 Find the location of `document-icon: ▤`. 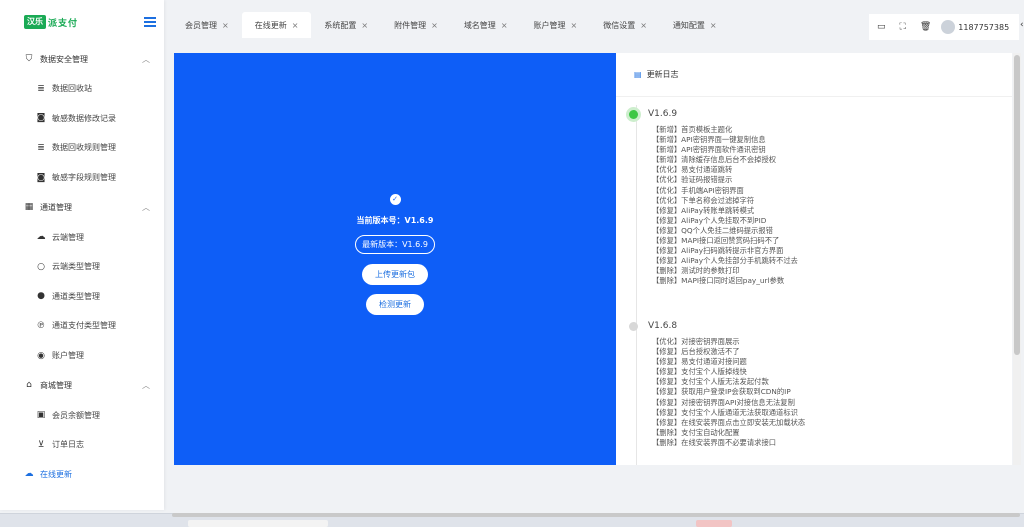

document-icon: ▤ is located at coordinates (638, 74).